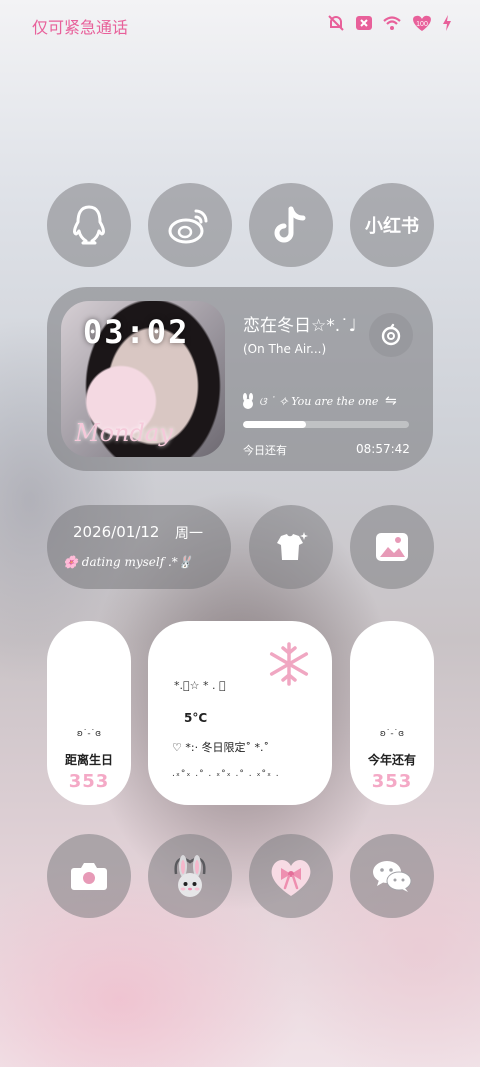 The width and height of the screenshot is (480, 1067). I want to click on date-text: 2026/01/12, so click(116, 532).